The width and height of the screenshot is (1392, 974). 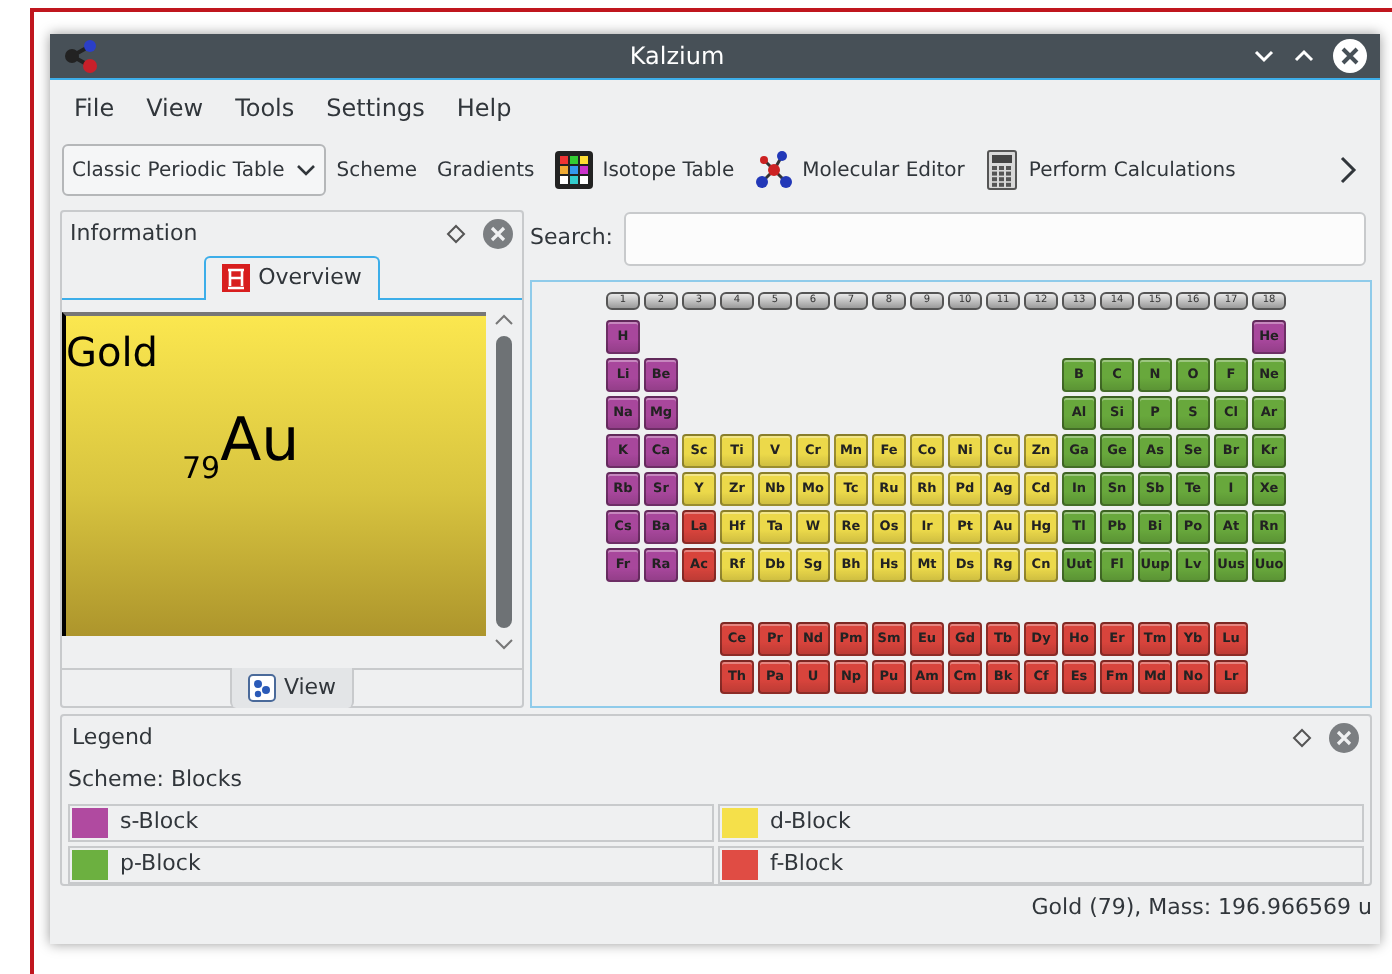 I want to click on chevron-down-icon, so click(x=504, y=643).